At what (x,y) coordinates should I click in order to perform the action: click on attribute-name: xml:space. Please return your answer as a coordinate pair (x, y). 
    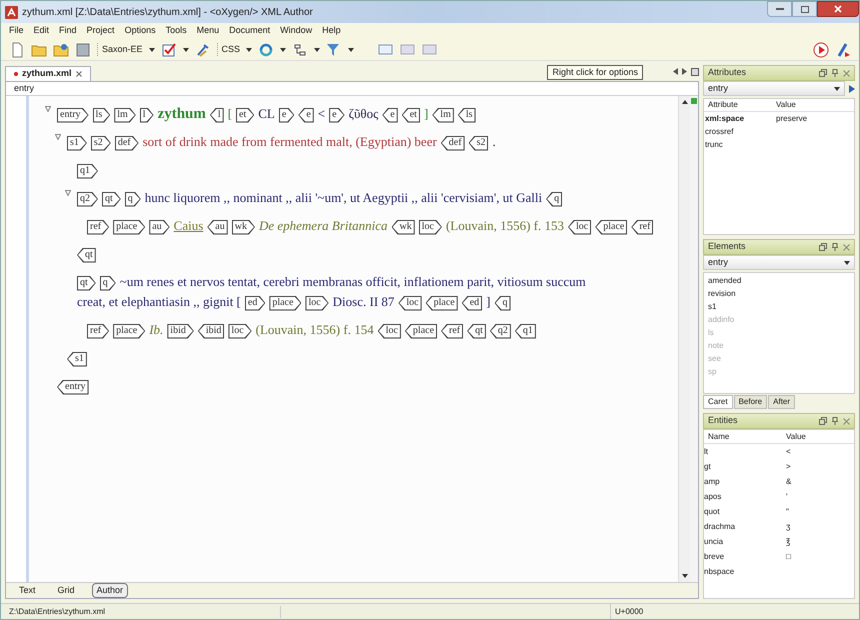
    Looking at the image, I should click on (738, 118).